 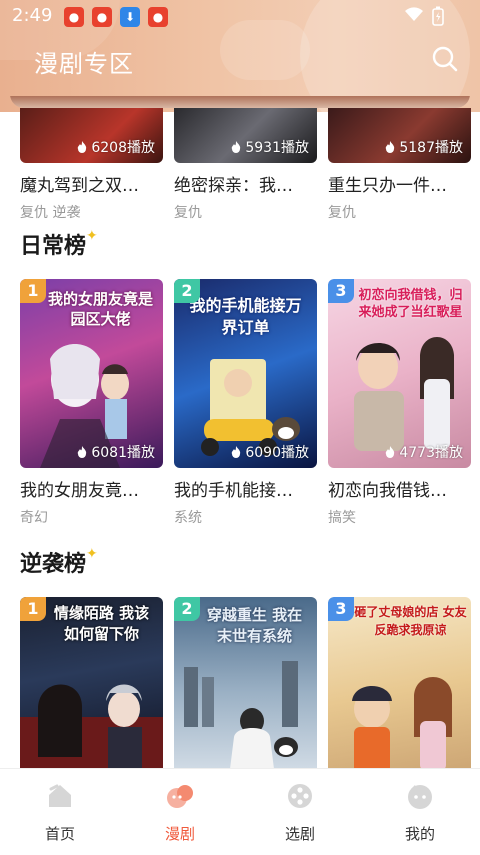 What do you see at coordinates (115, 147) in the screenshot?
I see `play-count: 6208播放` at bounding box center [115, 147].